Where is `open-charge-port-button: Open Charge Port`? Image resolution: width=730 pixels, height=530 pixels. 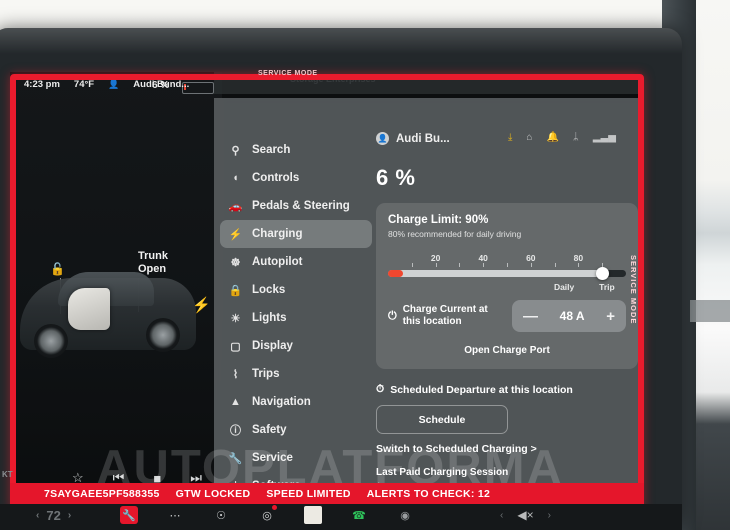 open-charge-port-button: Open Charge Port is located at coordinates (507, 350).